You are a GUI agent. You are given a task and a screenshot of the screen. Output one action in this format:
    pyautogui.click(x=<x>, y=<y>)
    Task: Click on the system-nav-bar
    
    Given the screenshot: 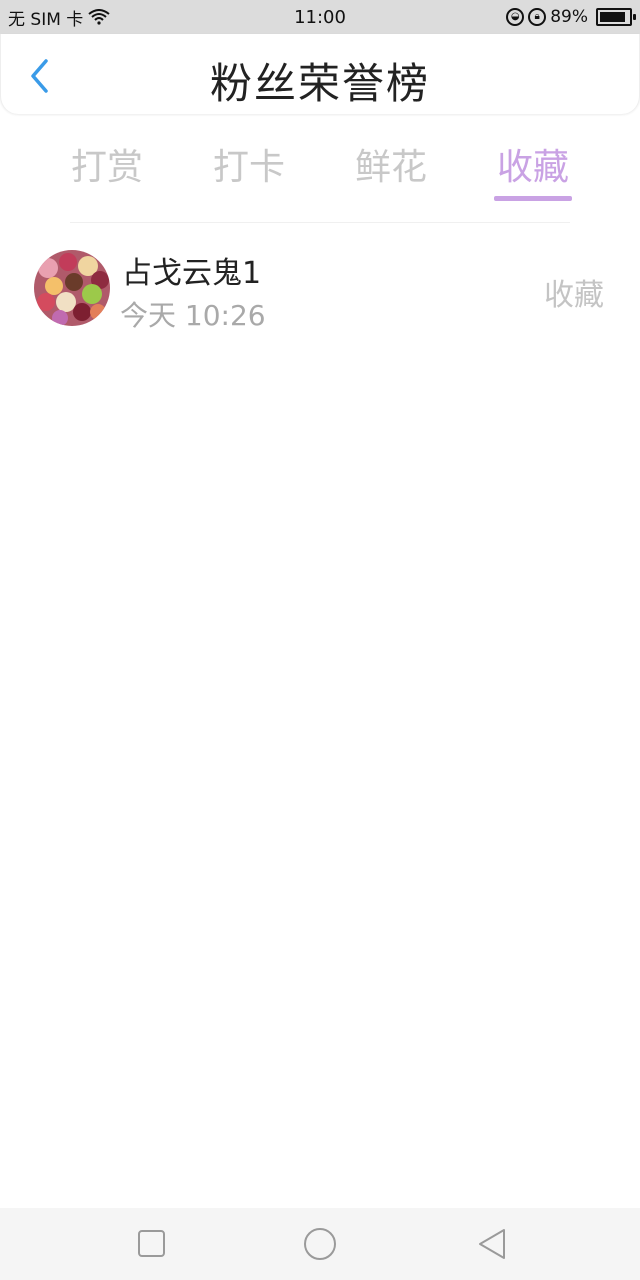 What is the action you would take?
    pyautogui.click(x=320, y=1244)
    